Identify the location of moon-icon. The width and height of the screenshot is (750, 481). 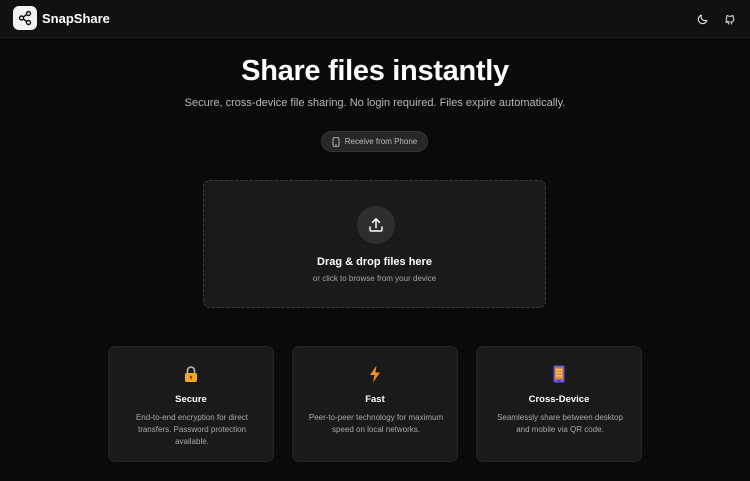
(702, 19).